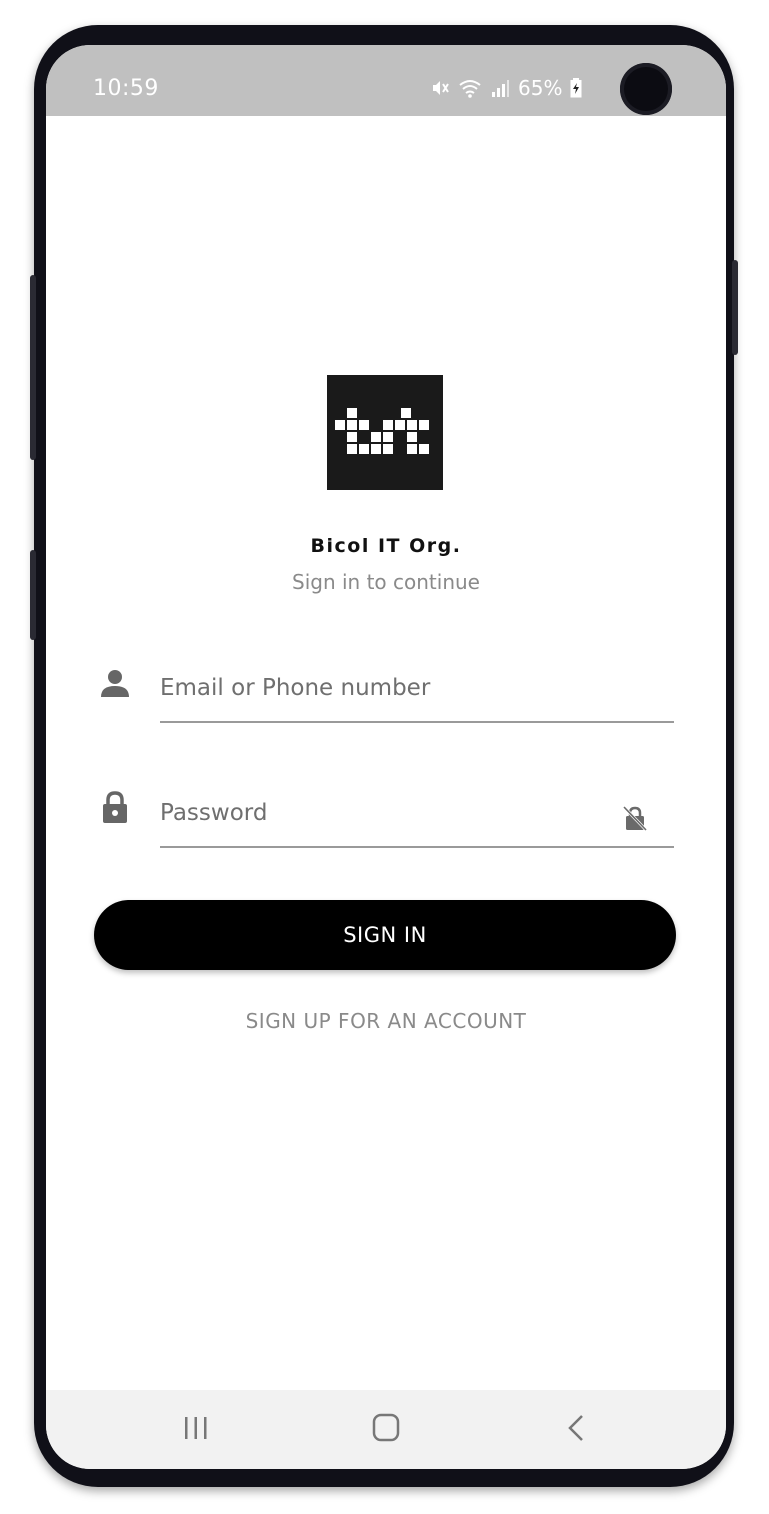 Image resolution: width=769 pixels, height=1514 pixels. What do you see at coordinates (214, 813) in the screenshot?
I see `password-placeholder: Password` at bounding box center [214, 813].